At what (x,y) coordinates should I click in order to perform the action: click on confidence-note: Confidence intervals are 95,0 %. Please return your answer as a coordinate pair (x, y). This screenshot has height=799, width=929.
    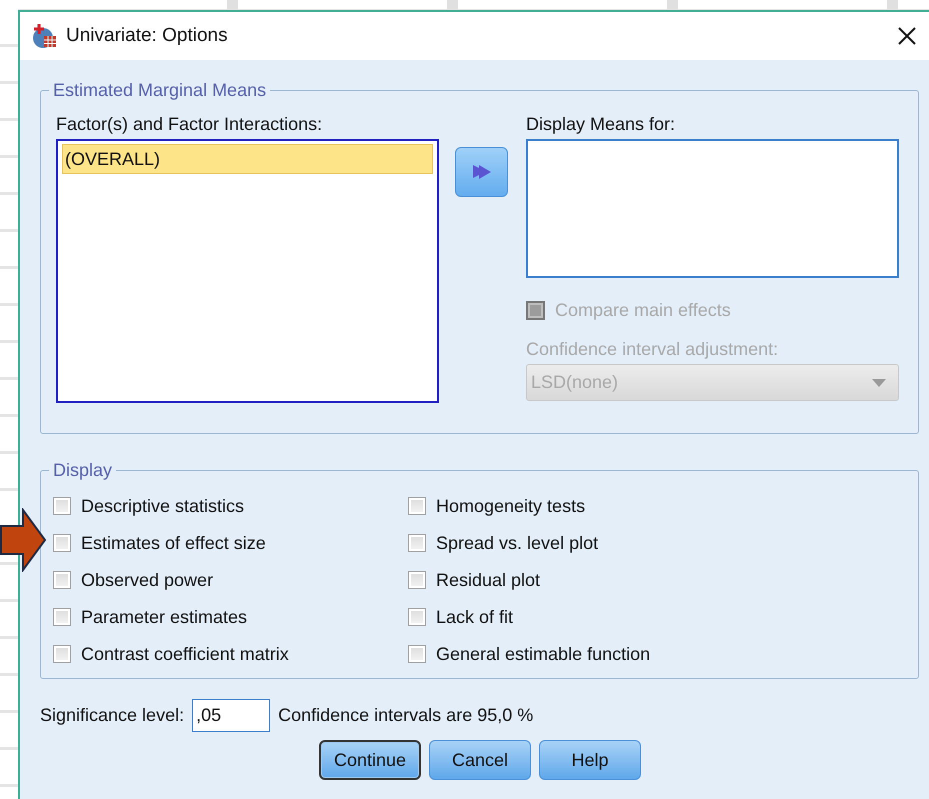
    Looking at the image, I should click on (406, 715).